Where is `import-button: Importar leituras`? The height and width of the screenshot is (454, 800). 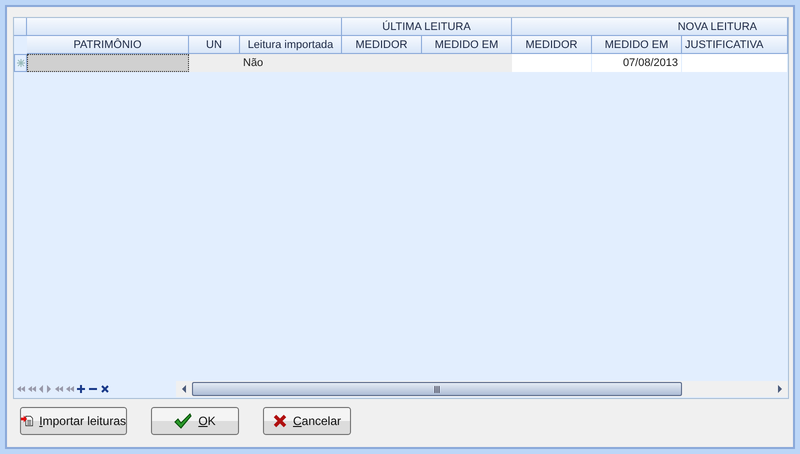
import-button: Importar leituras is located at coordinates (73, 421).